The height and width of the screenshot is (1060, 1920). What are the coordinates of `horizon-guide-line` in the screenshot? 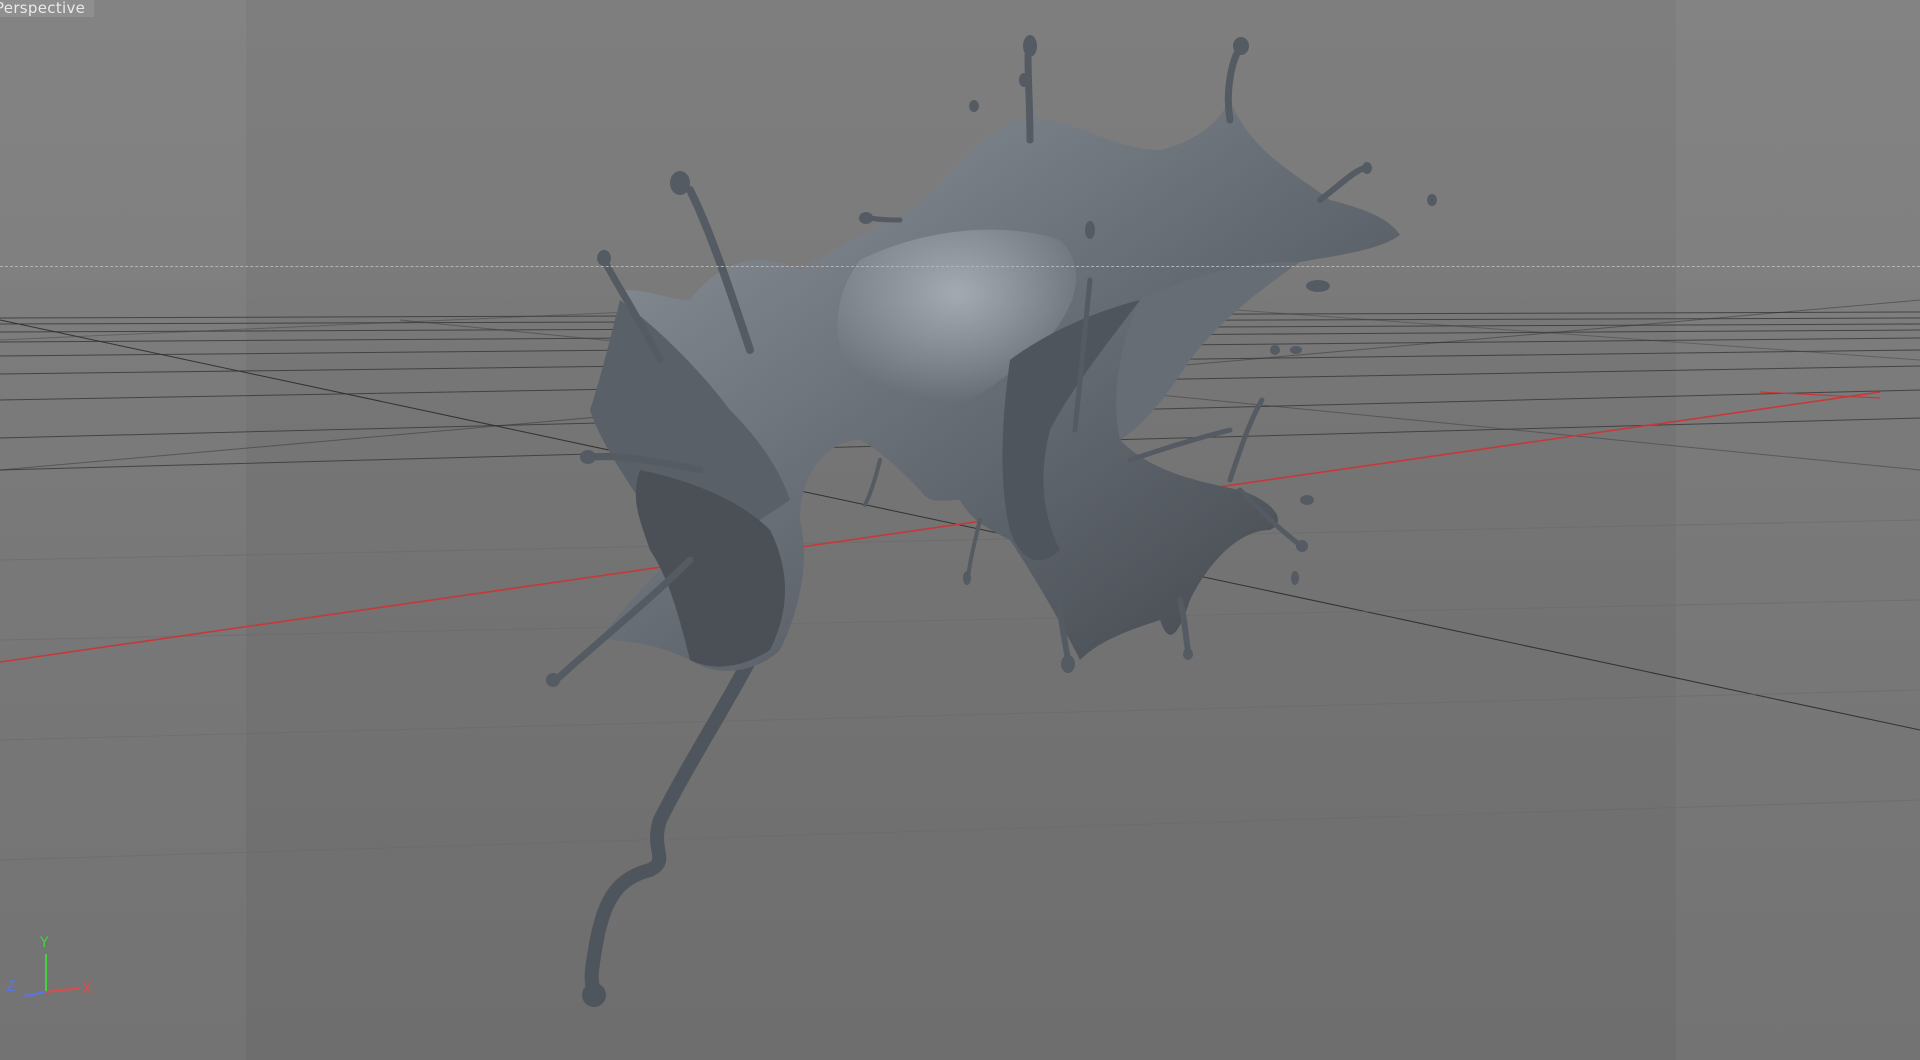 It's located at (960, 266).